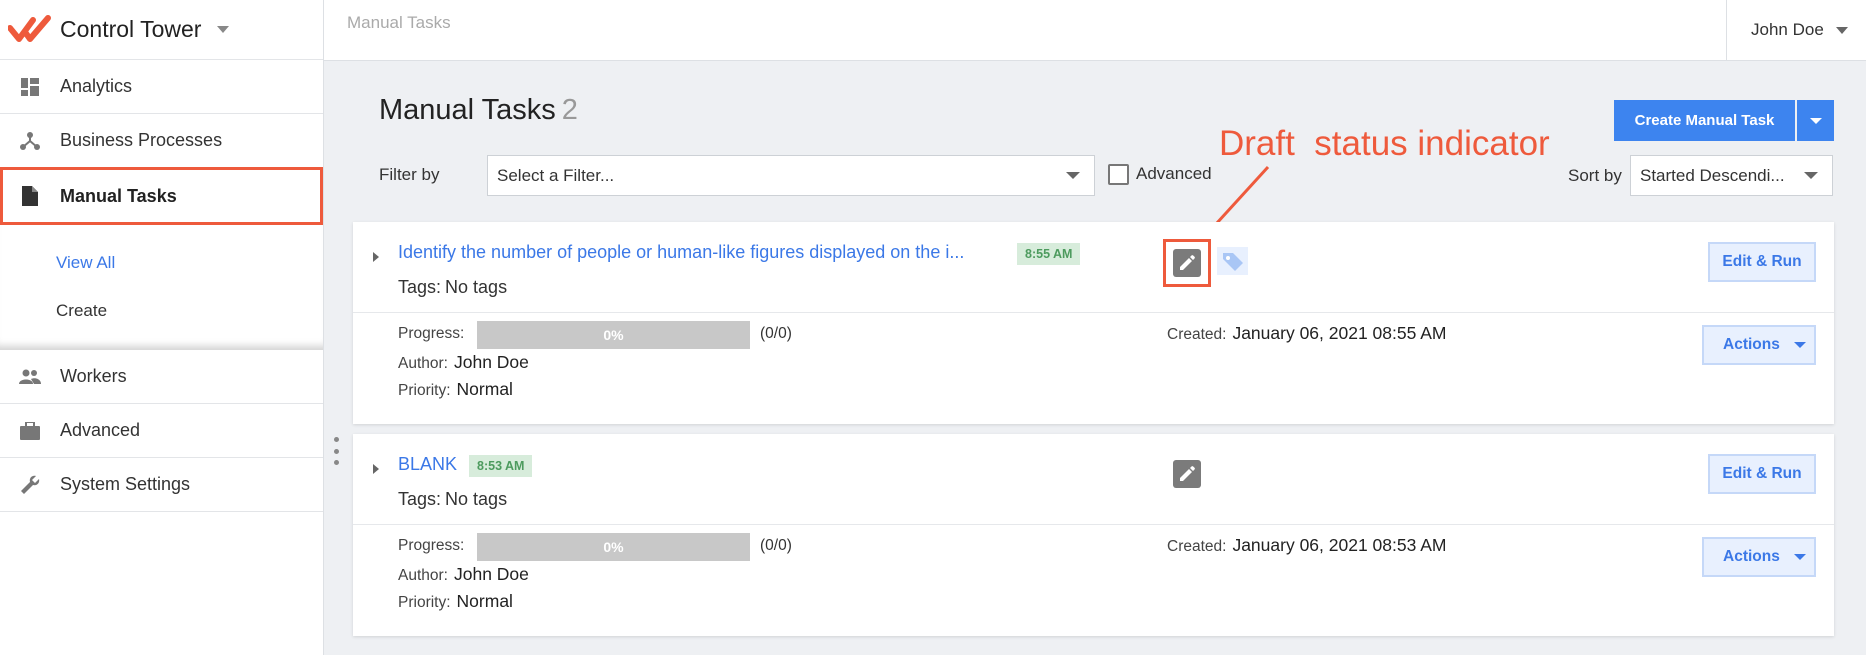 This screenshot has height=655, width=1866. I want to click on sort-label: Sort by, so click(1595, 175).